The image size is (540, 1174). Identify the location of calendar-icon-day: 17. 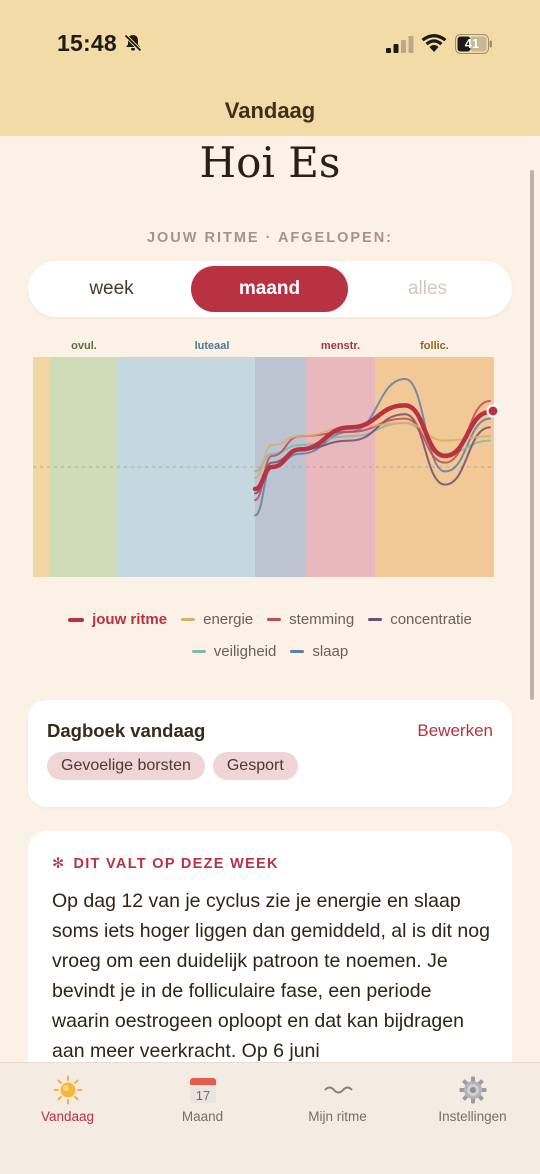
(202, 1095).